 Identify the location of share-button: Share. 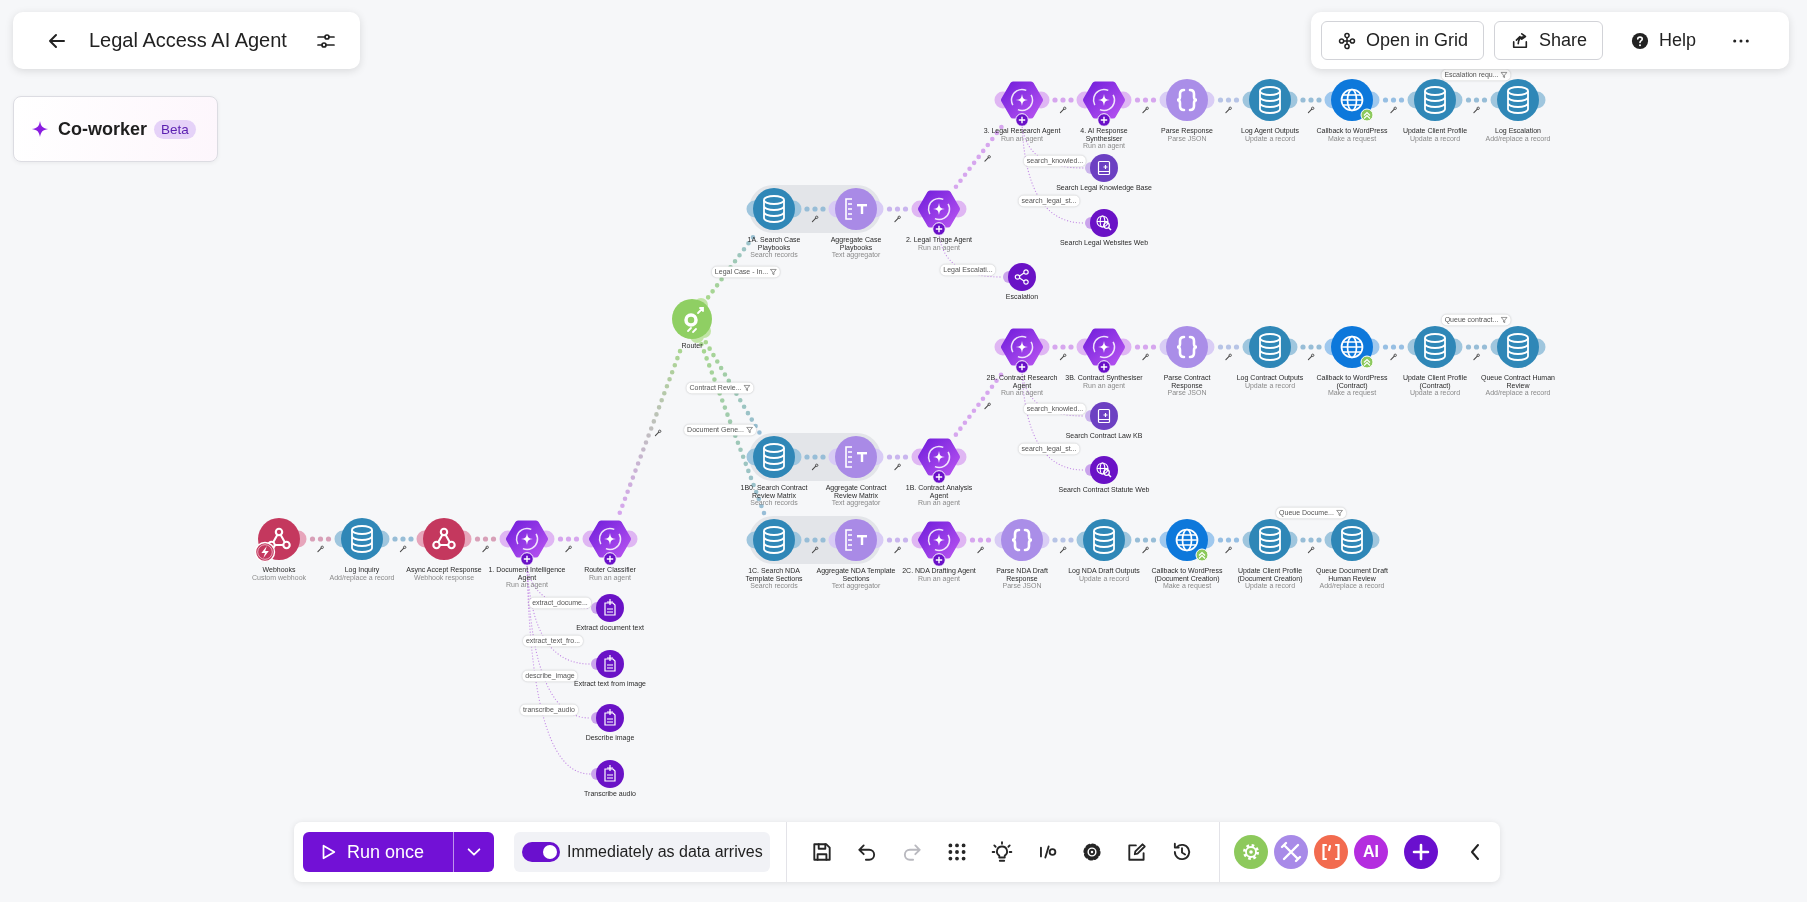
(1549, 40).